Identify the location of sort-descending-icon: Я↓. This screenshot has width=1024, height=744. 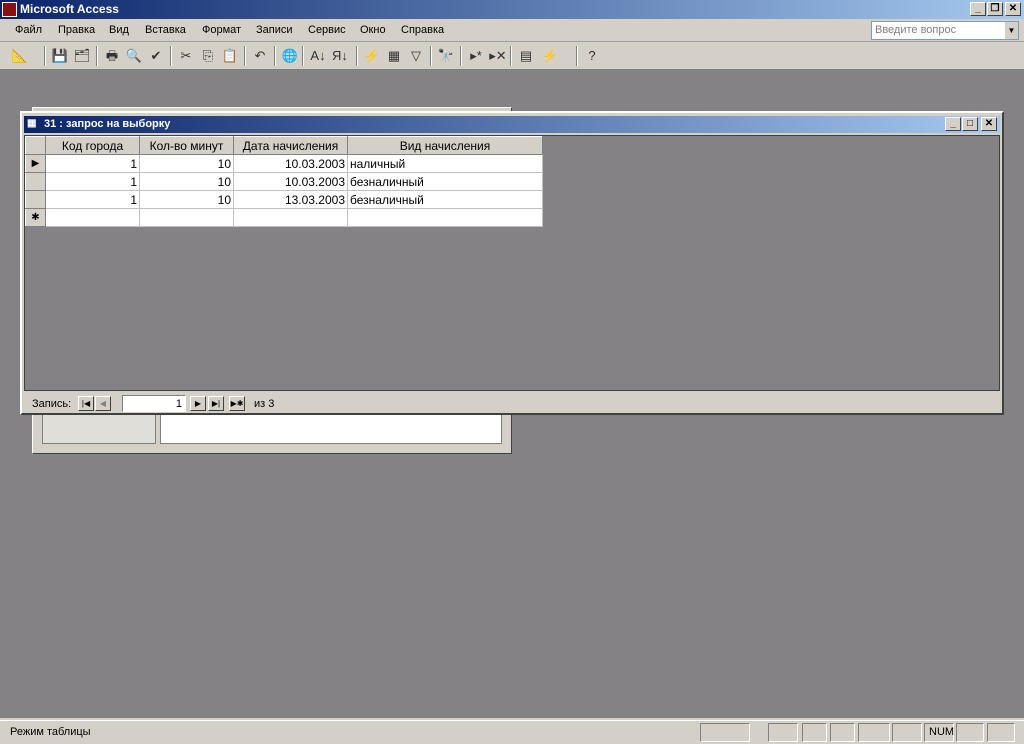
(340, 56).